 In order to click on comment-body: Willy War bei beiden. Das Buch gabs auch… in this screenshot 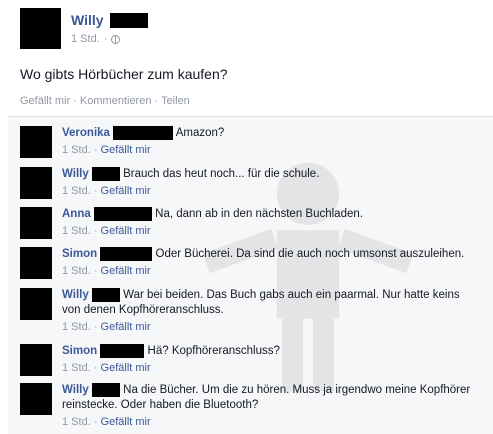, I will do `click(267, 311)`.